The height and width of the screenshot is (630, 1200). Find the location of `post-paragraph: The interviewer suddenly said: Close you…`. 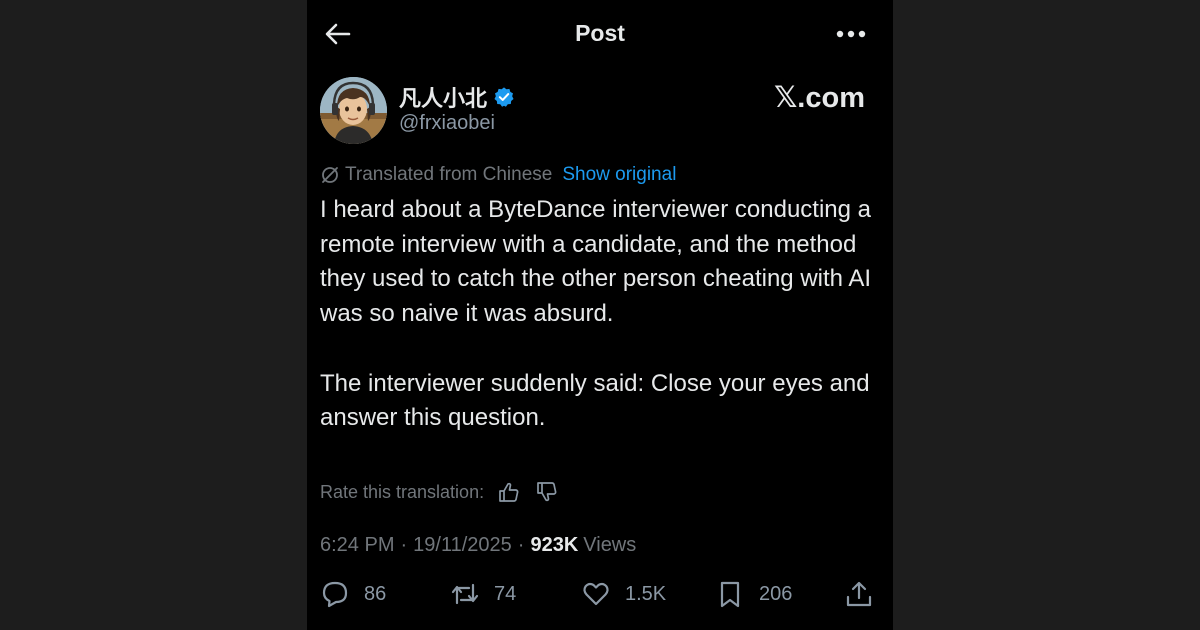

post-paragraph: The interviewer suddenly said: Close you… is located at coordinates (595, 400).